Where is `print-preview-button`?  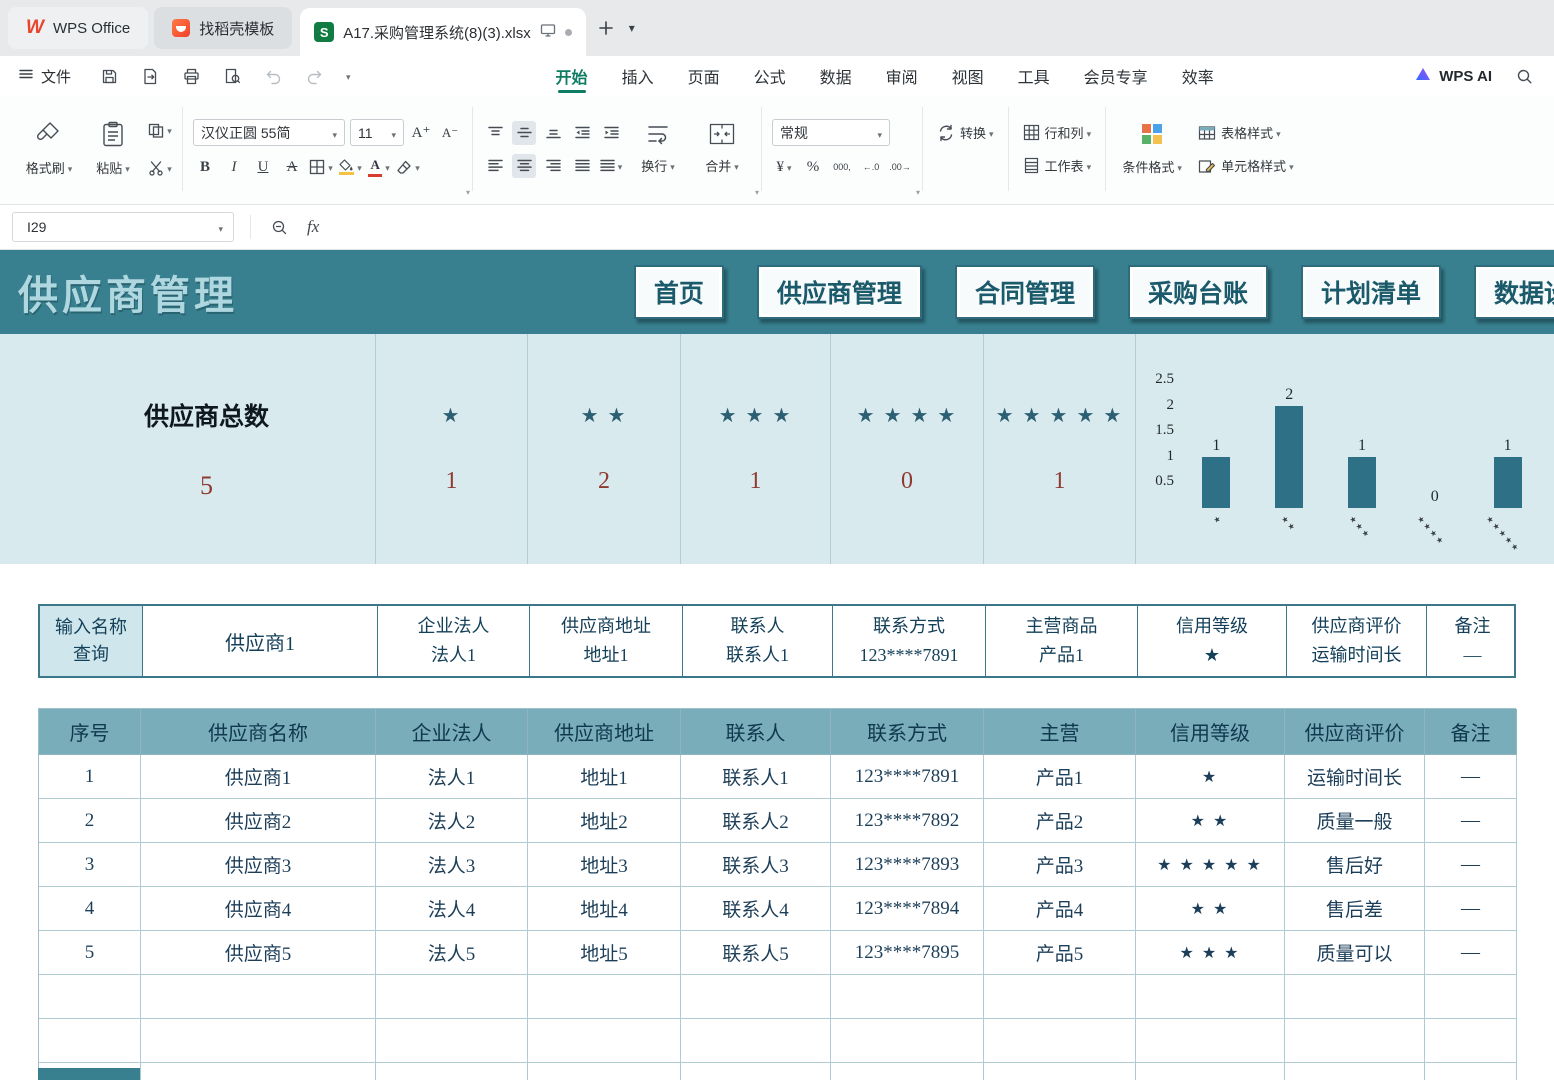 print-preview-button is located at coordinates (232, 76).